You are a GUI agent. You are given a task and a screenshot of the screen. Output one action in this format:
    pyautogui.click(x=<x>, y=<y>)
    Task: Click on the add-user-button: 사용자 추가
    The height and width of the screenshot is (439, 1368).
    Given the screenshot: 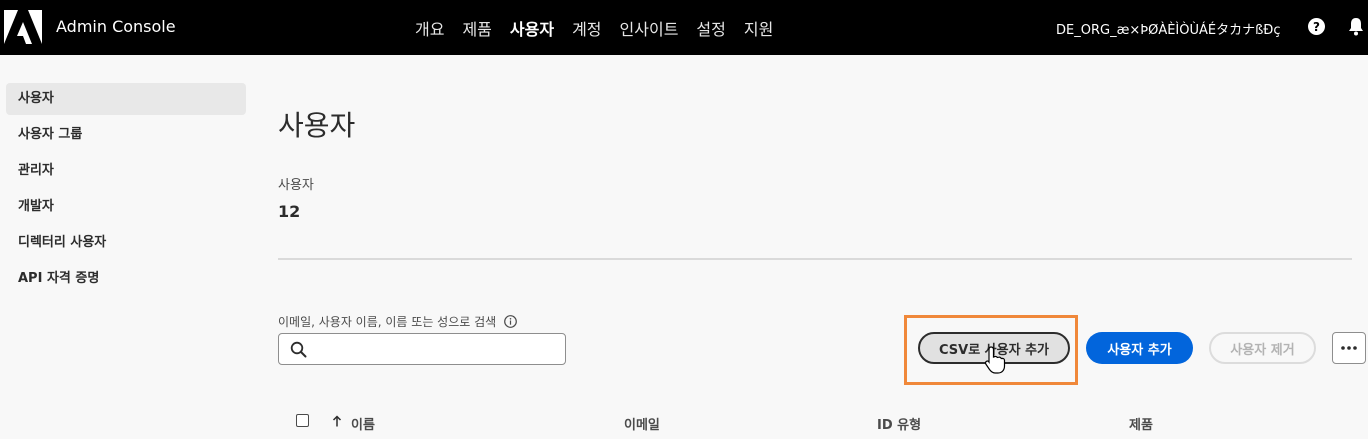 What is the action you would take?
    pyautogui.click(x=1139, y=348)
    